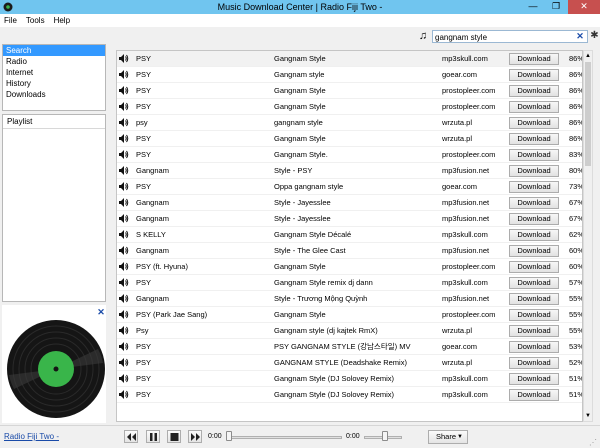 The width and height of the screenshot is (600, 448). I want to click on close-button: ✕, so click(584, 7).